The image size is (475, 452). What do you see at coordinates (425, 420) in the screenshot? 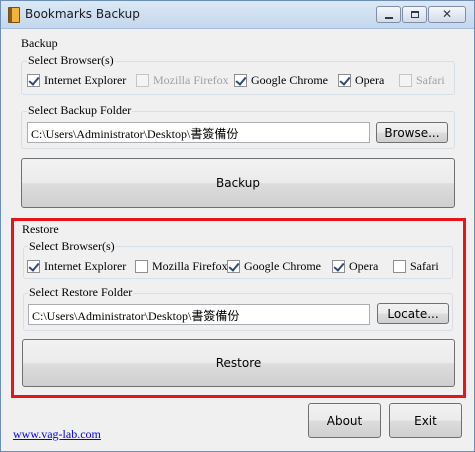
I see `exit-button: Exit` at bounding box center [425, 420].